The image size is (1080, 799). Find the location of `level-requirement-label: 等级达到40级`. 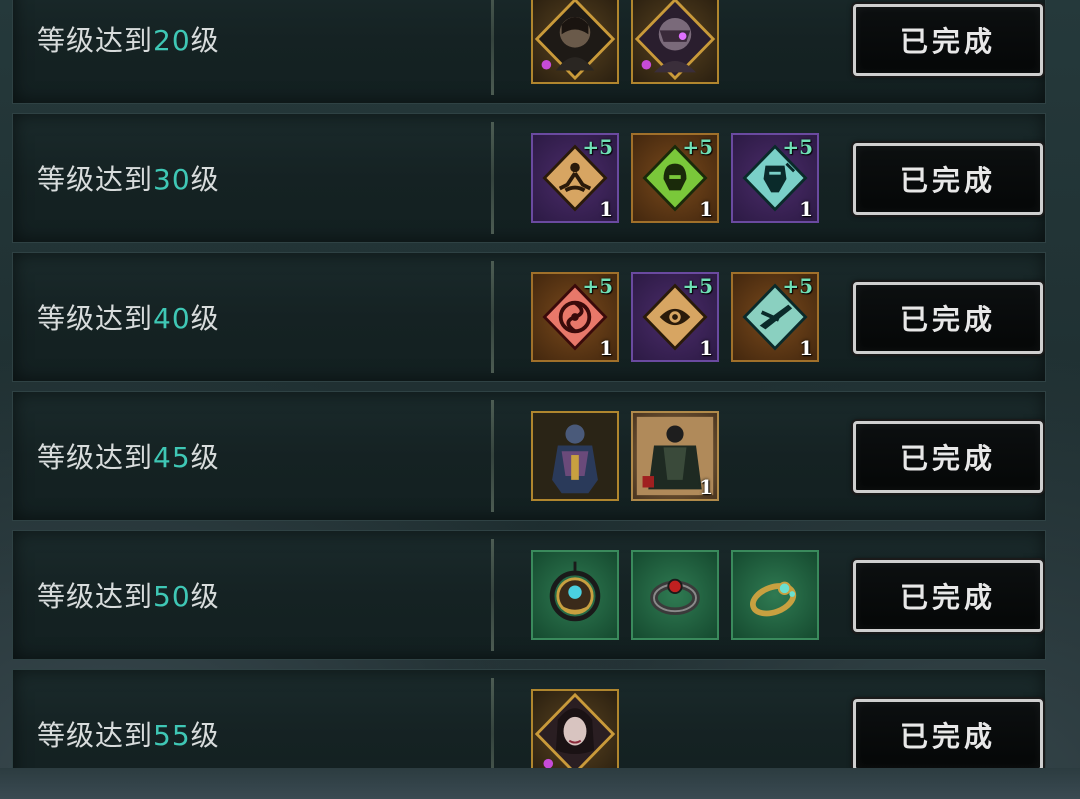

level-requirement-label: 等级达到40级 is located at coordinates (128, 317).